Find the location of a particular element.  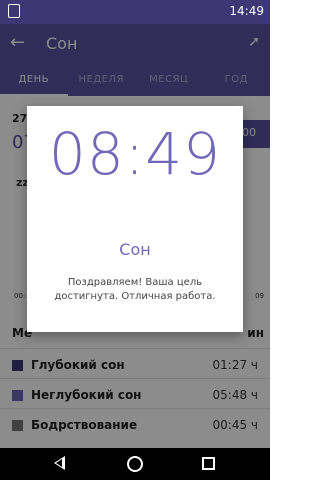

dialog-time: 08:49 is located at coordinates (135, 154).